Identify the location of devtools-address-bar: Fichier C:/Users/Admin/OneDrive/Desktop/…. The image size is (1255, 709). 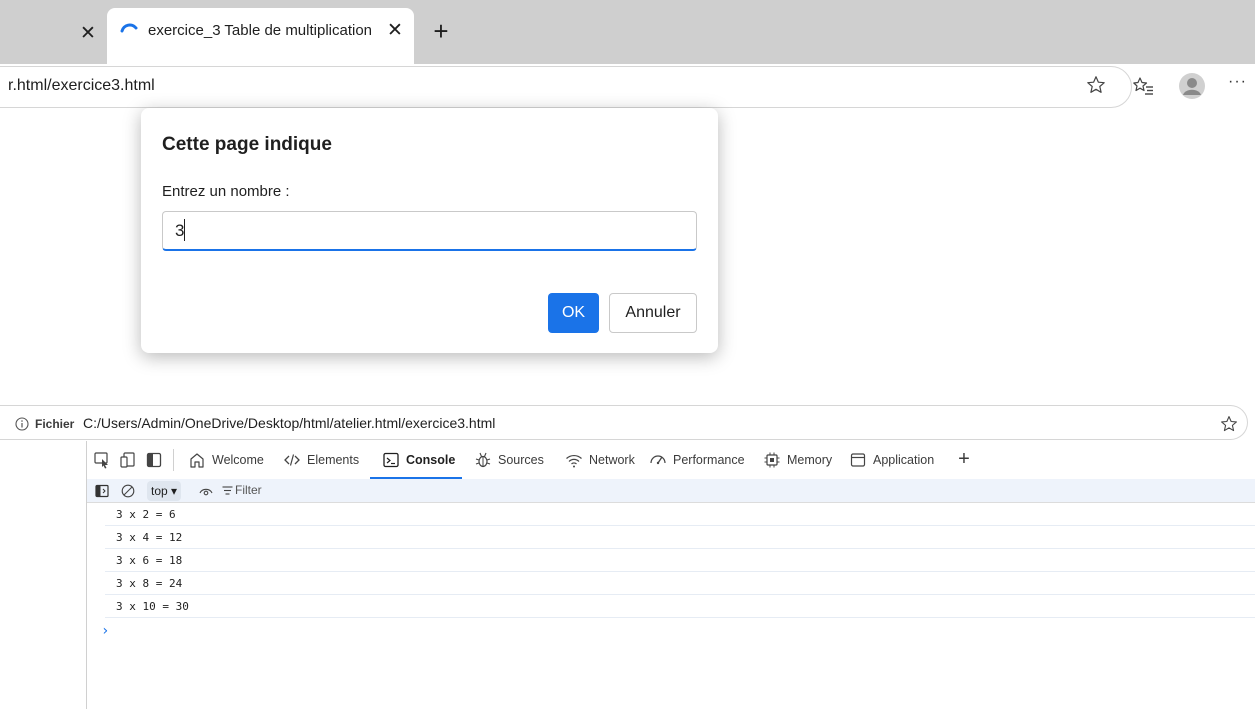
(624, 422).